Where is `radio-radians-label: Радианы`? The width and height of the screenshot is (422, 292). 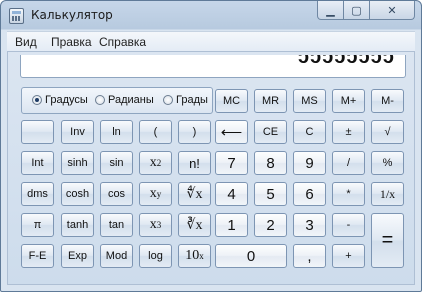 radio-radians-label: Радианы is located at coordinates (131, 100).